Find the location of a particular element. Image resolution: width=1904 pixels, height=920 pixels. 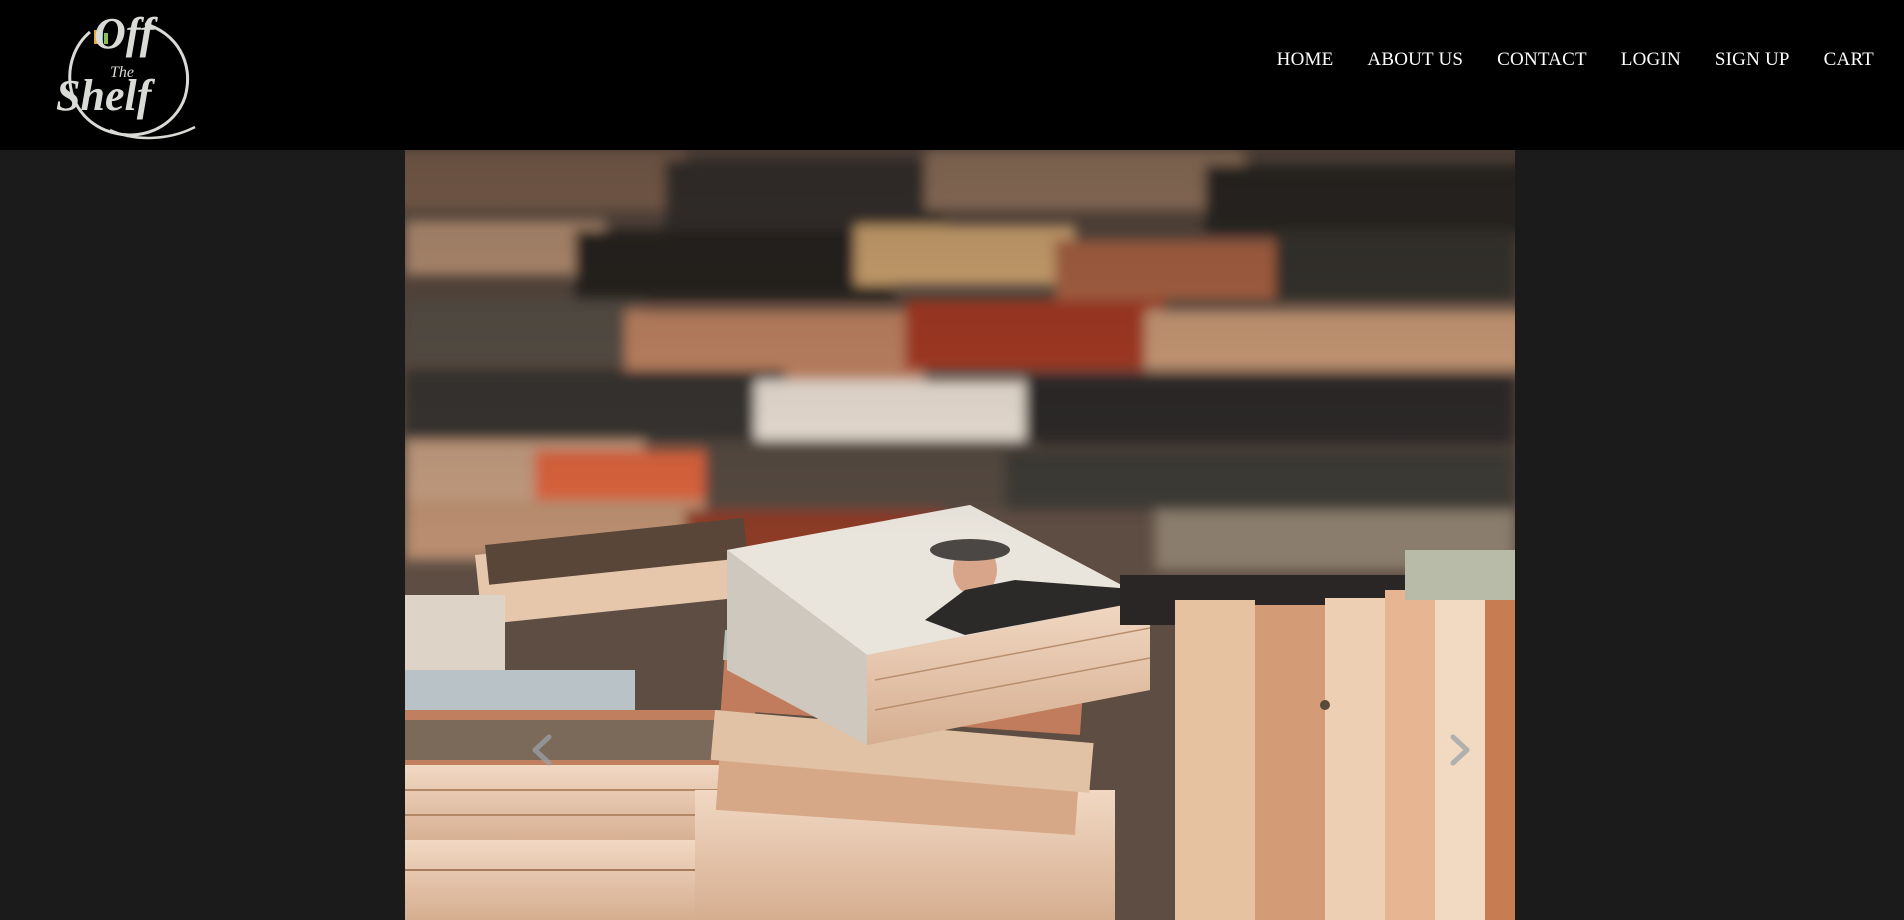

nav-login: LOGIN is located at coordinates (1634, 60).